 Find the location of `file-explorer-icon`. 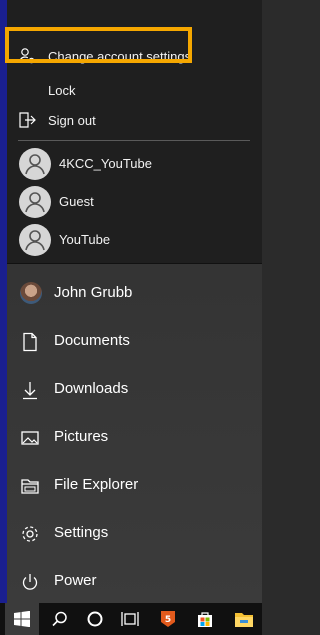

file-explorer-icon is located at coordinates (244, 619).